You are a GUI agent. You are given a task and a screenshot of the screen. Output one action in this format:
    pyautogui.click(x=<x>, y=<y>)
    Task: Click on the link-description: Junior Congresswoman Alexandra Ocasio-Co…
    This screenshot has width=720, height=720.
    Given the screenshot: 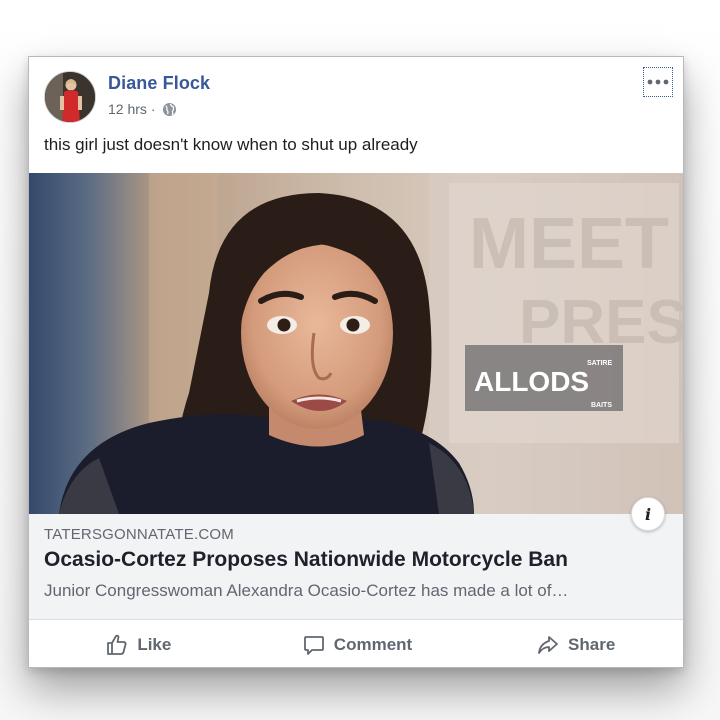 What is the action you would take?
    pyautogui.click(x=306, y=590)
    